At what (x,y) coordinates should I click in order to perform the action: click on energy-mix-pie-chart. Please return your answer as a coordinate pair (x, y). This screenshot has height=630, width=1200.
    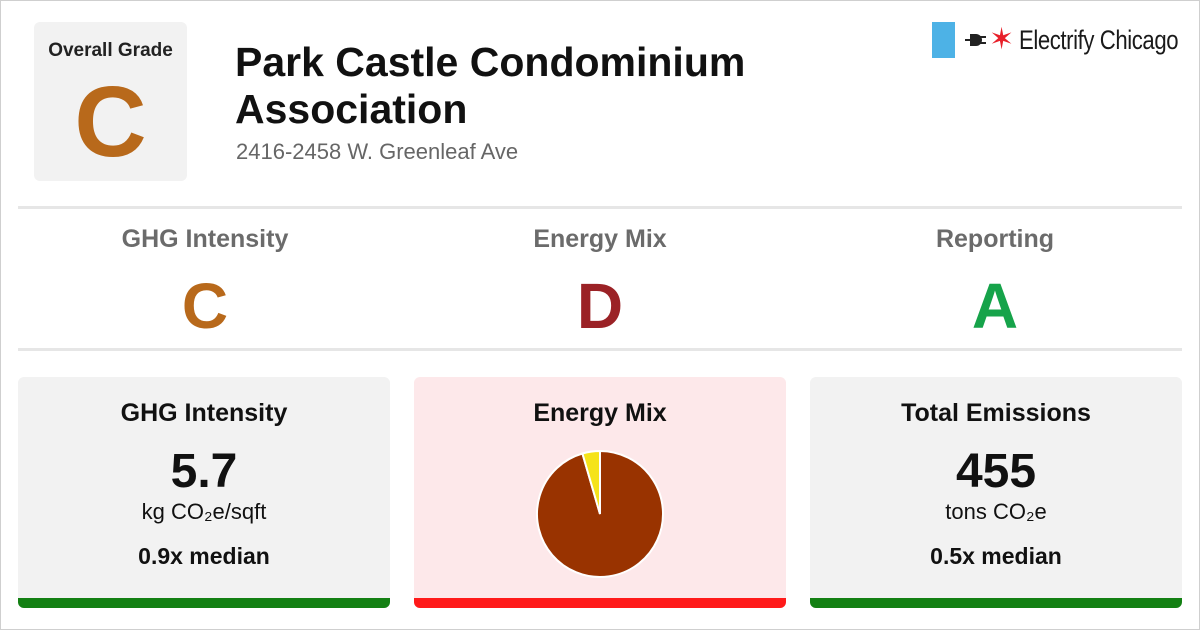
    Looking at the image, I should click on (600, 513).